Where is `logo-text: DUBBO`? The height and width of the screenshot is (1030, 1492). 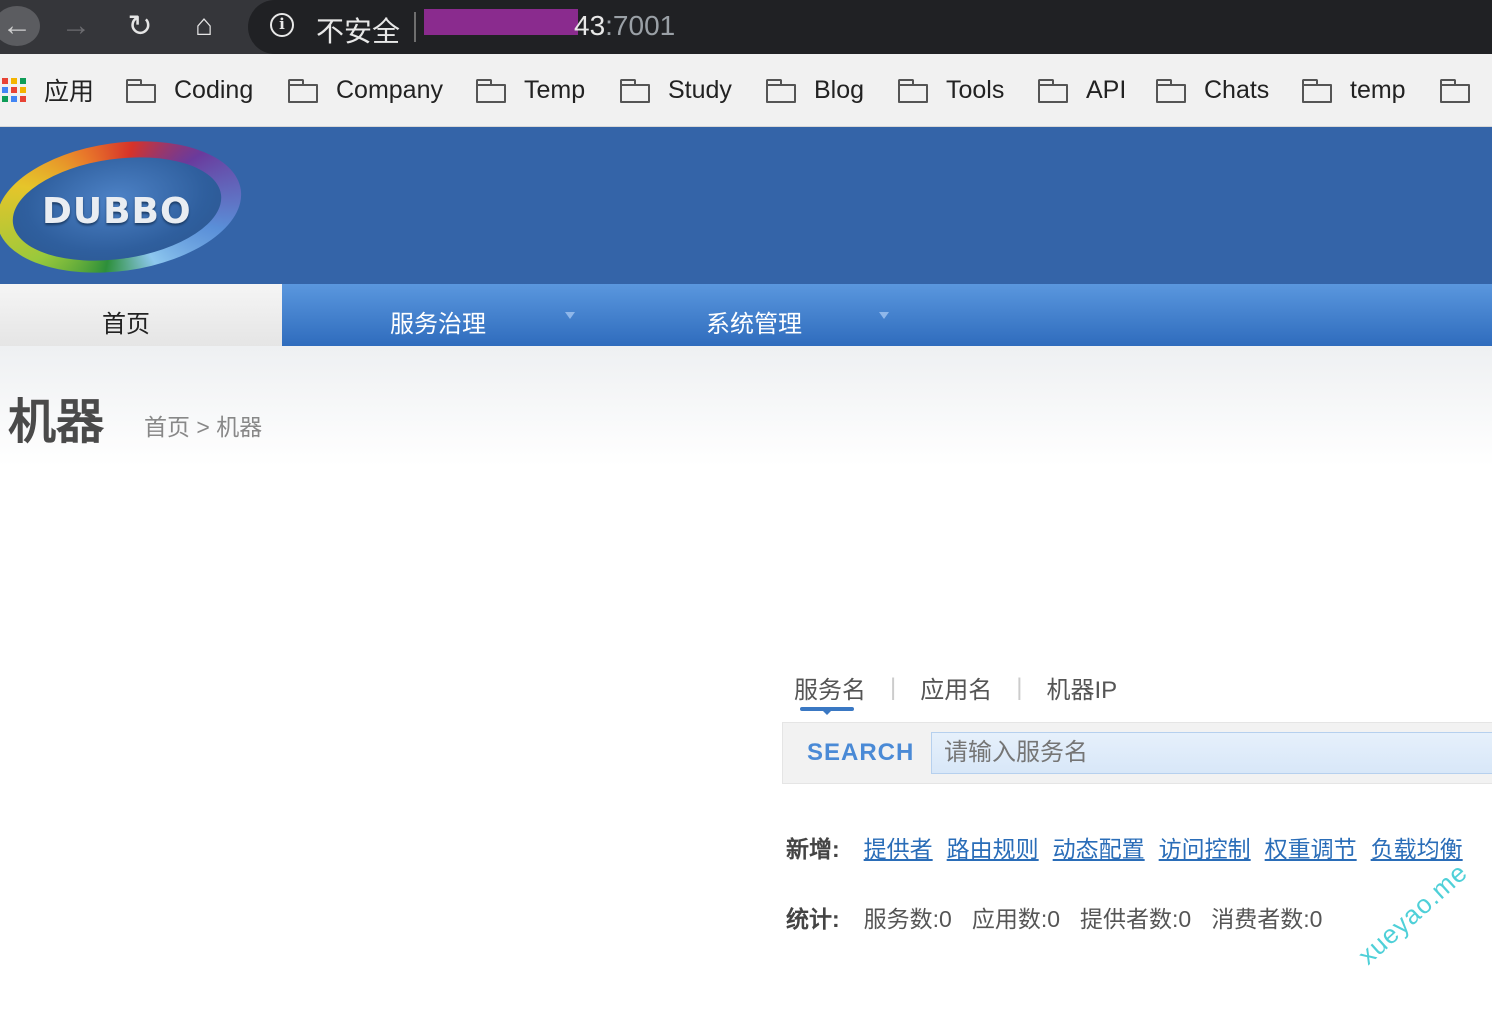 logo-text: DUBBO is located at coordinates (117, 211).